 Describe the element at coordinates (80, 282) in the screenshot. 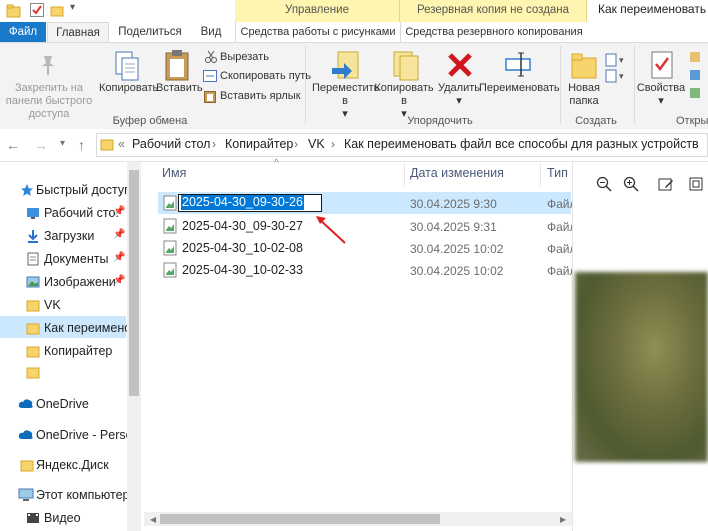

I see `nav-images: Изображени` at that location.